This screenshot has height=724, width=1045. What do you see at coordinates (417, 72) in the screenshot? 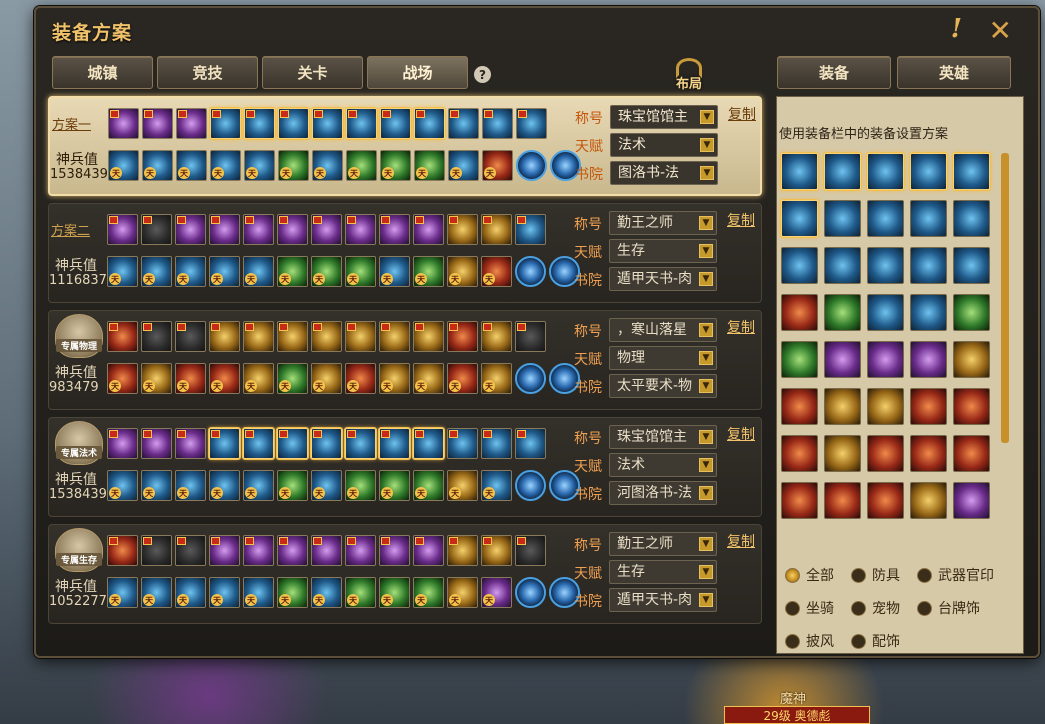
I see `tab-battlefield: 战场` at bounding box center [417, 72].